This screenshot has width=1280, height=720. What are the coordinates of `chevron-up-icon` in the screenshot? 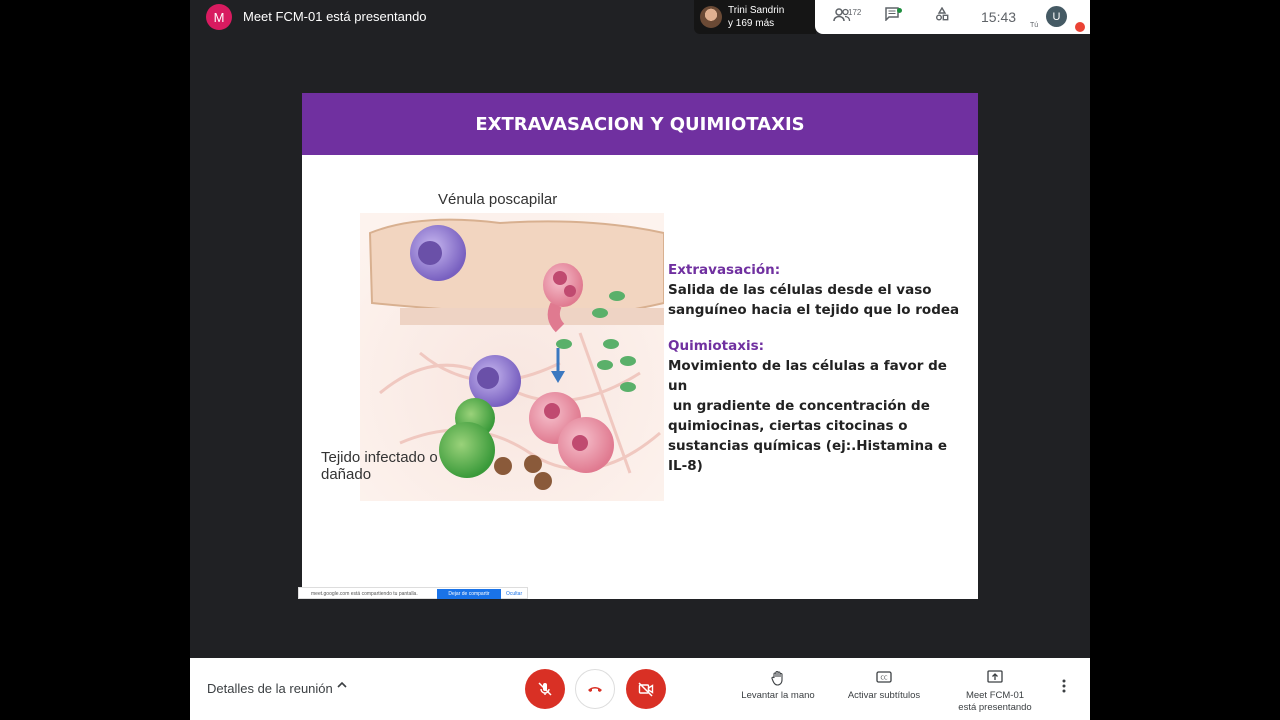 It's located at (342, 686).